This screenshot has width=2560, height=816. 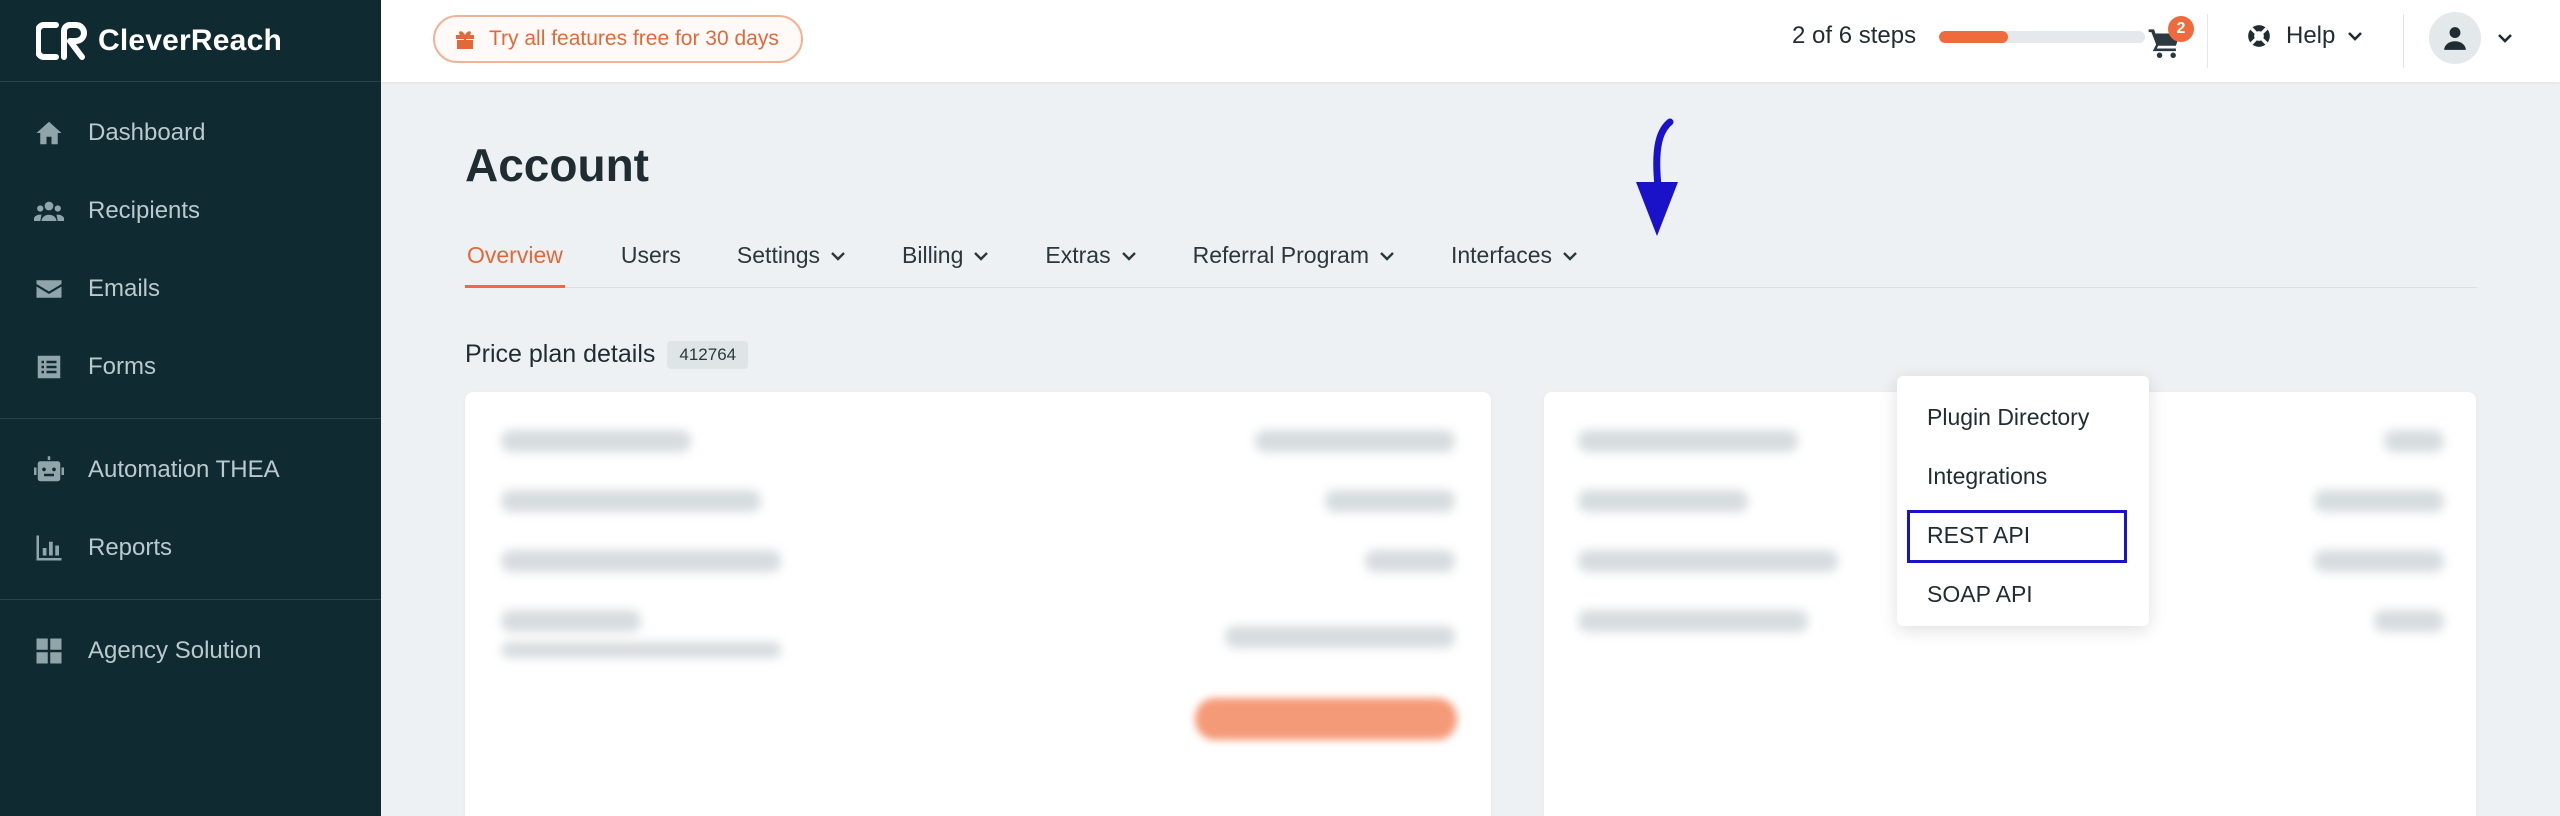 I want to click on sidebar-item-label: Recipients, so click(x=144, y=210).